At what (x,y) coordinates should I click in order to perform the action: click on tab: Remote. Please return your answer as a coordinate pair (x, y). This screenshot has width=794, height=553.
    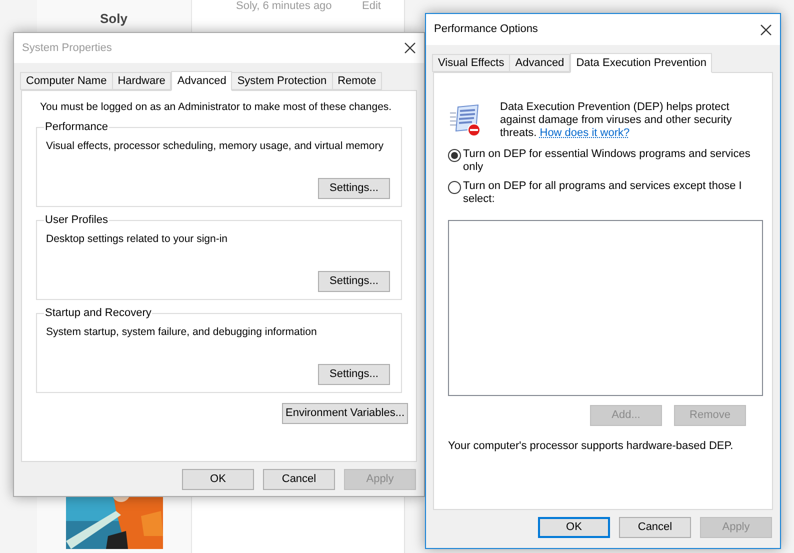
    Looking at the image, I should click on (357, 81).